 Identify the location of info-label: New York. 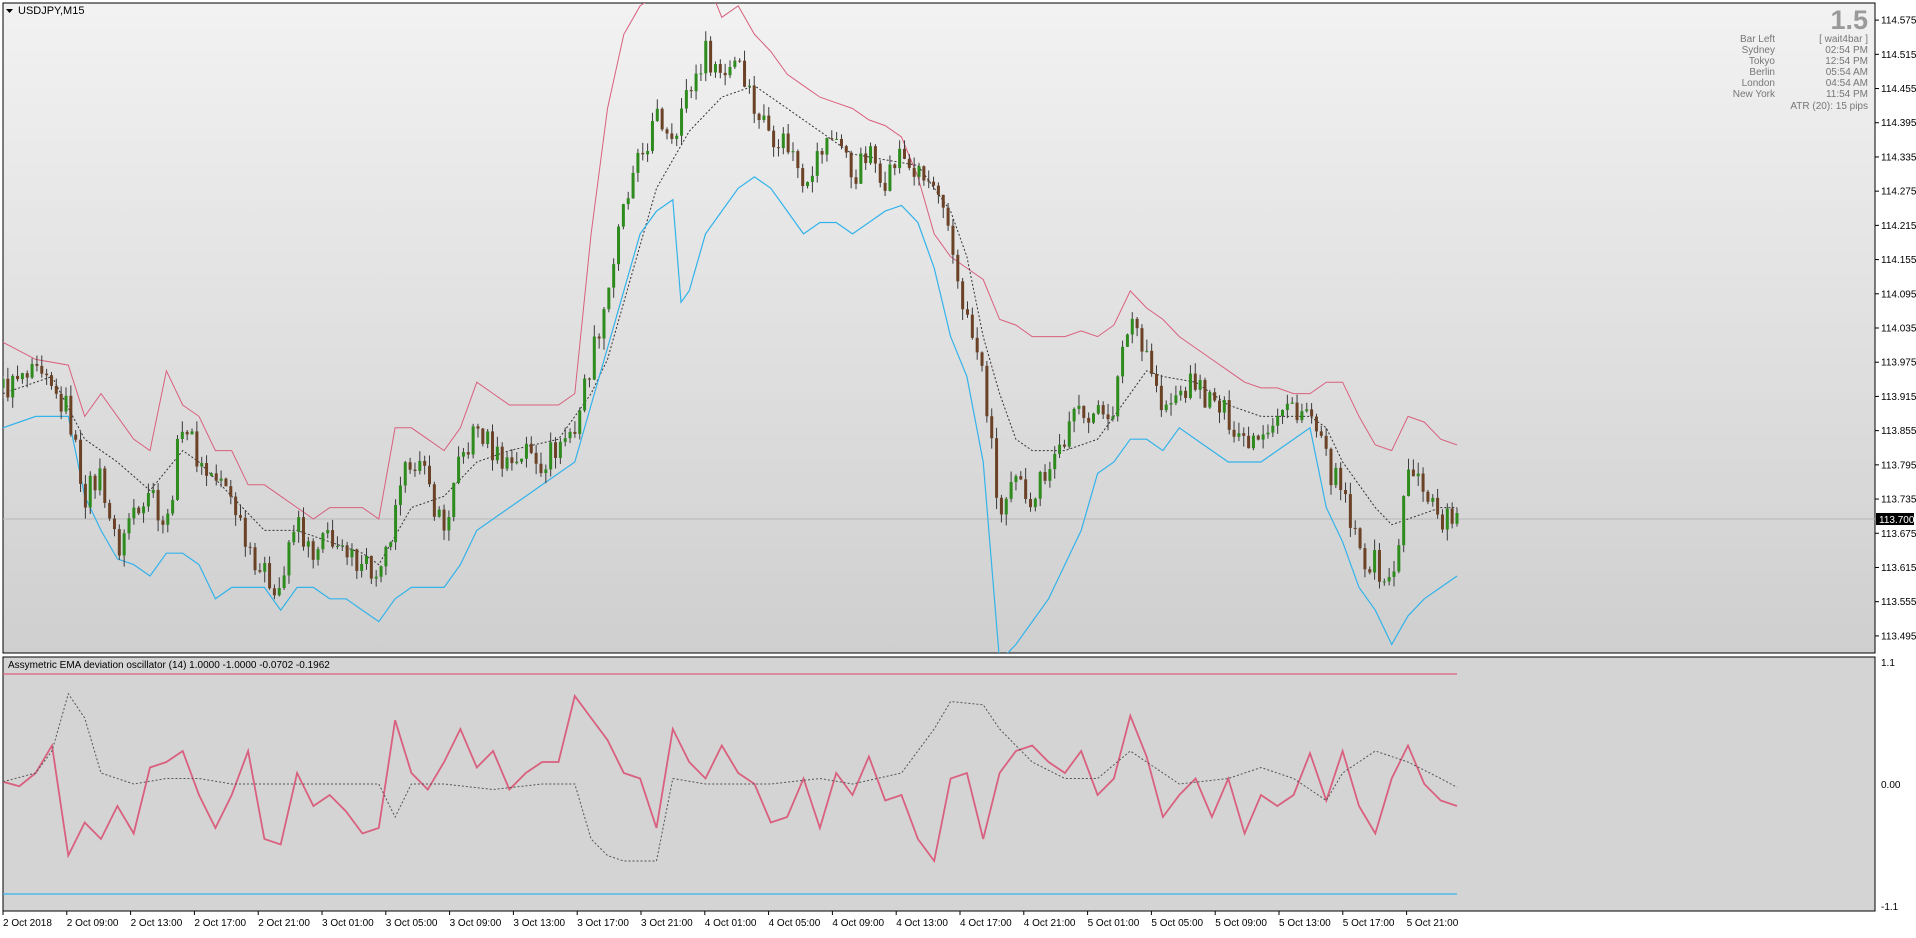
(1754, 94).